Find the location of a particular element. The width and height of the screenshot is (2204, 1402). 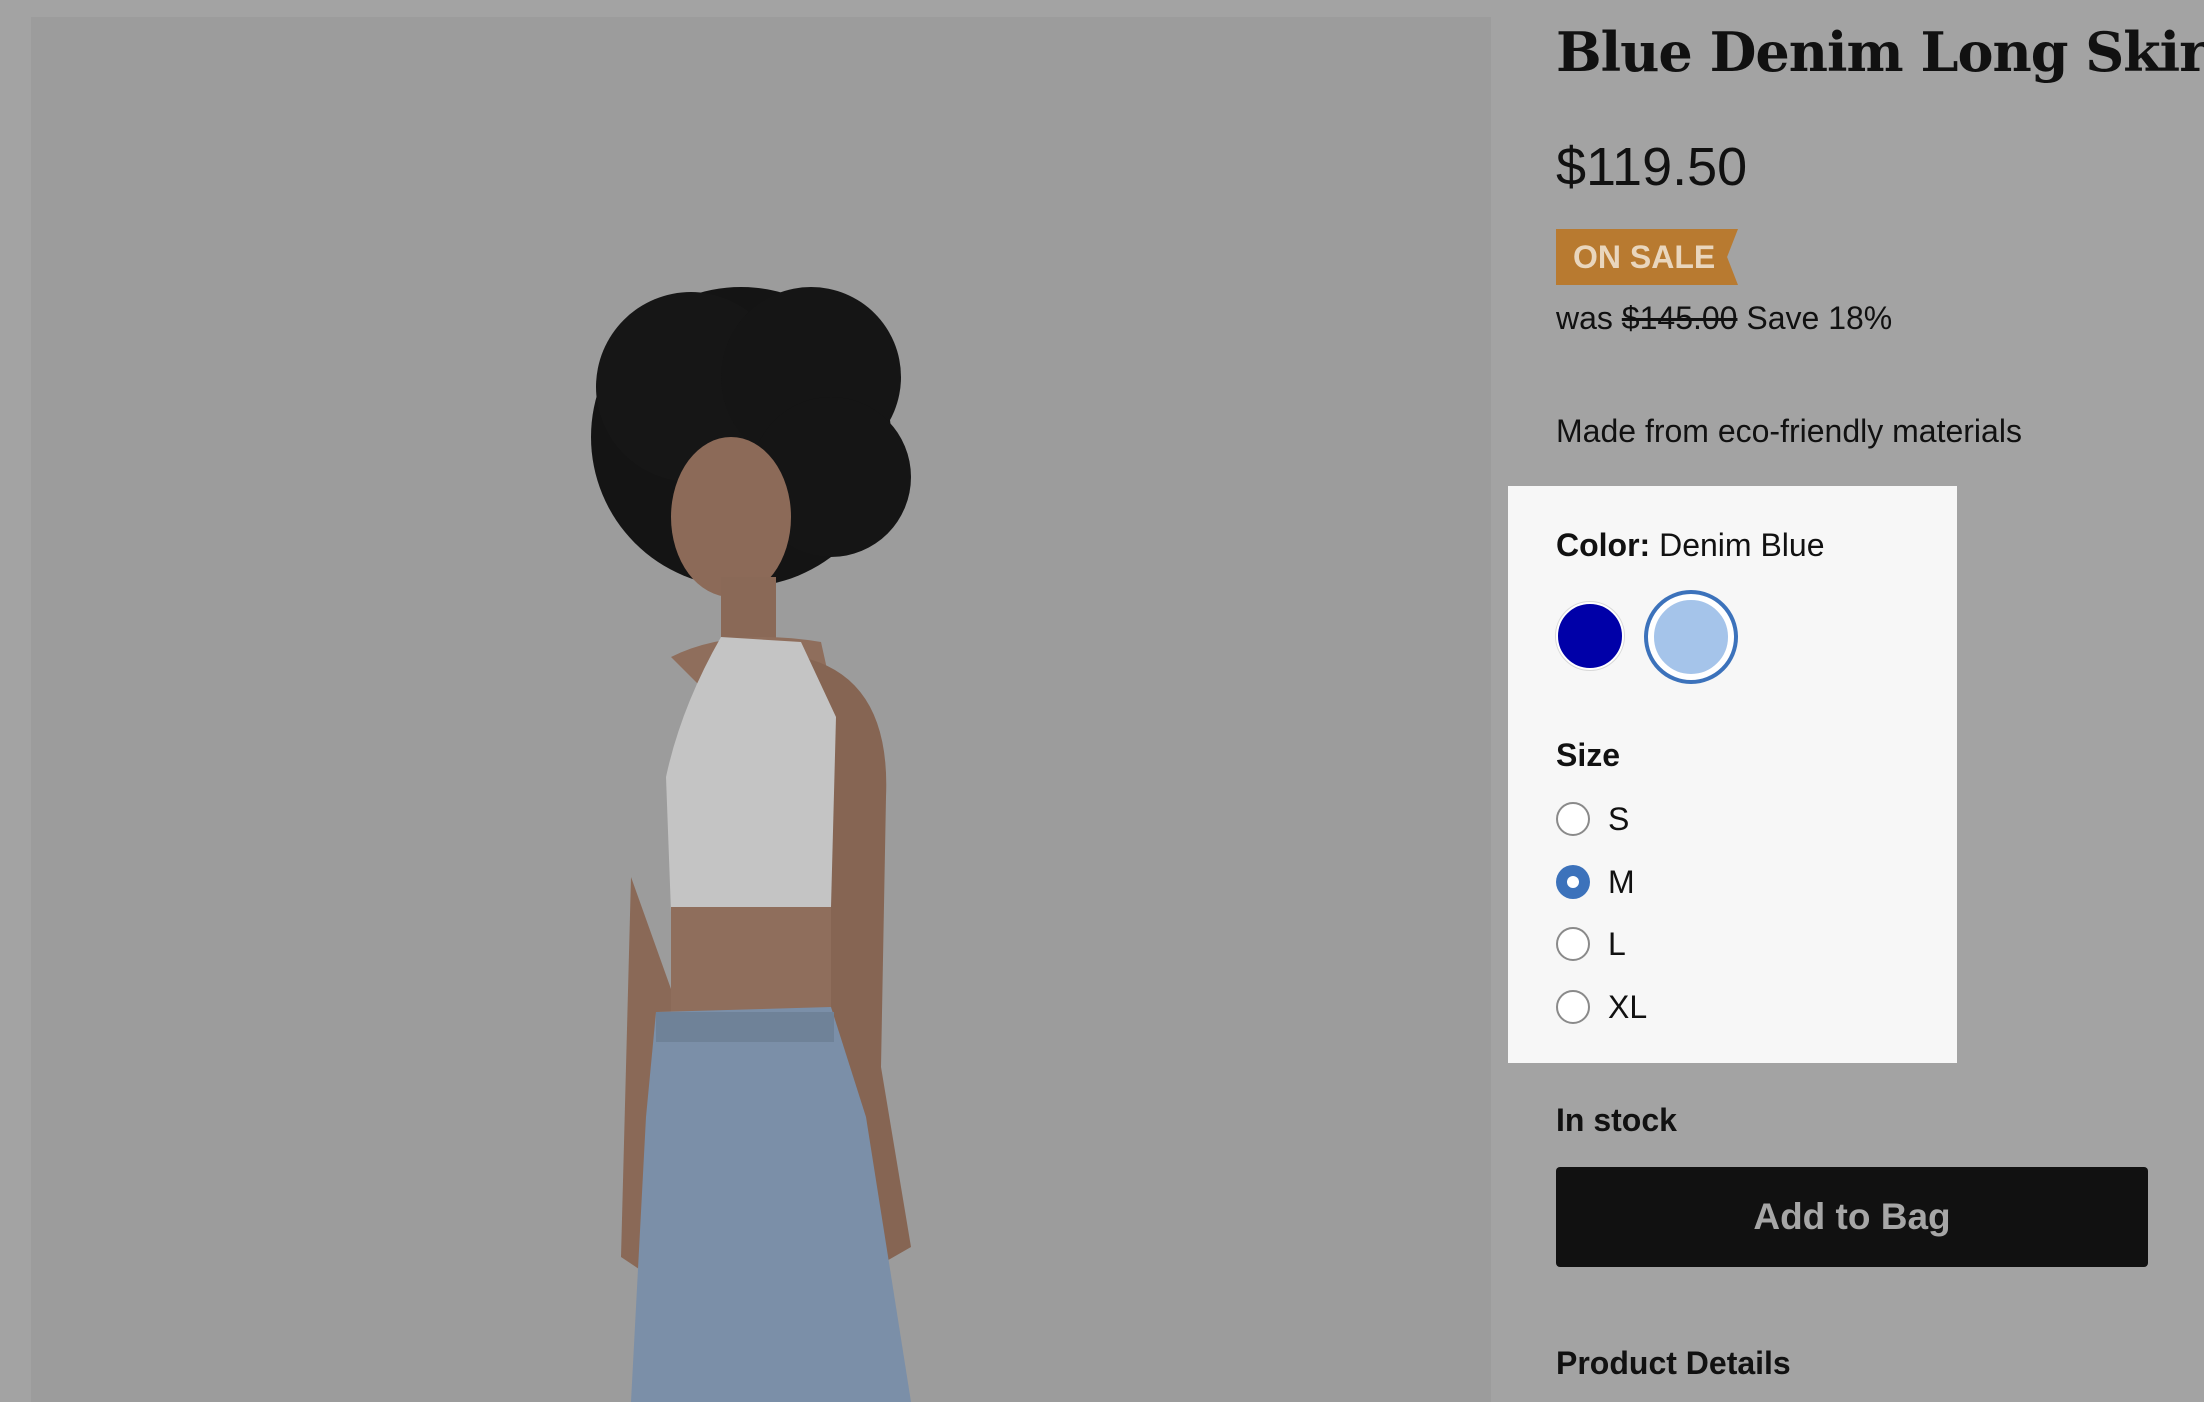

radio-checked-icon is located at coordinates (1573, 882).